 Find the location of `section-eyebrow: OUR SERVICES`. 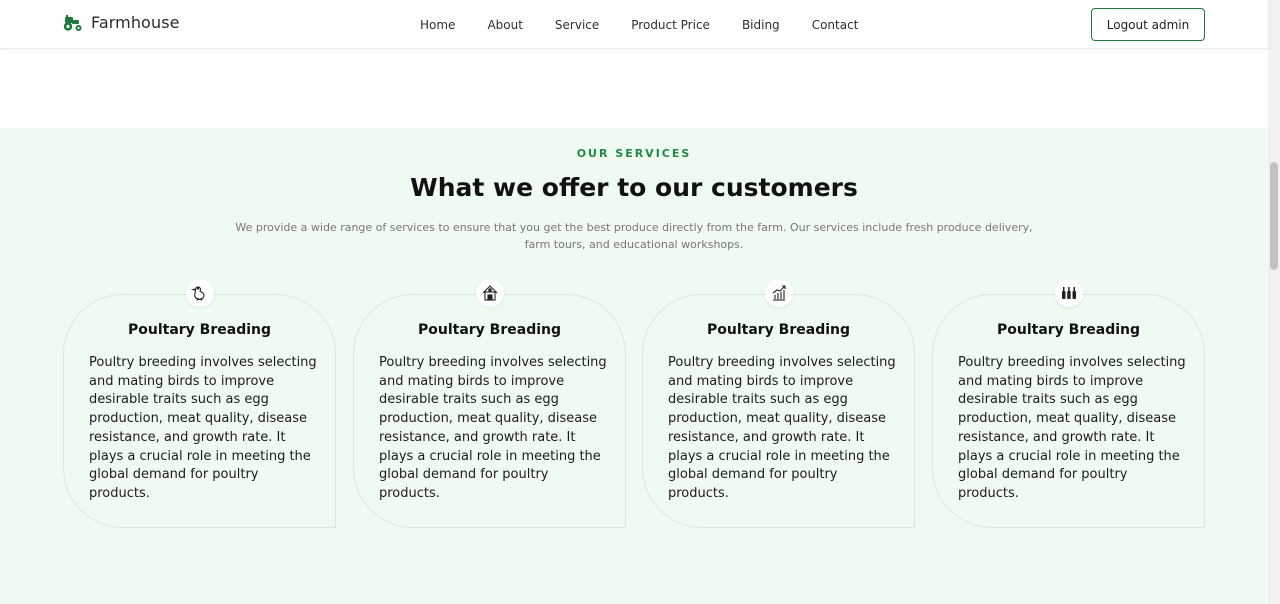

section-eyebrow: OUR SERVICES is located at coordinates (634, 153).